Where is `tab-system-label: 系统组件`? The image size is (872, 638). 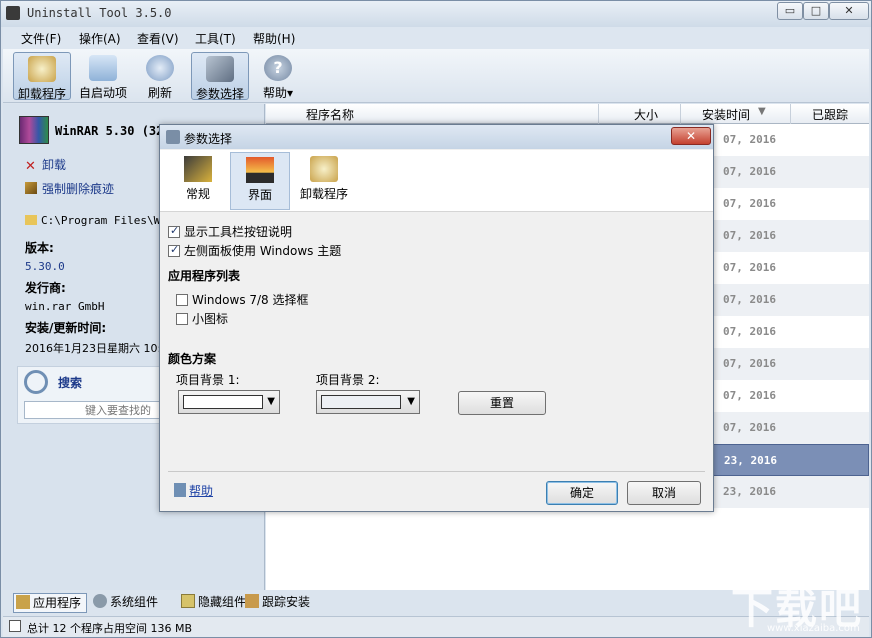
tab-system-label: 系统组件 is located at coordinates (134, 602).